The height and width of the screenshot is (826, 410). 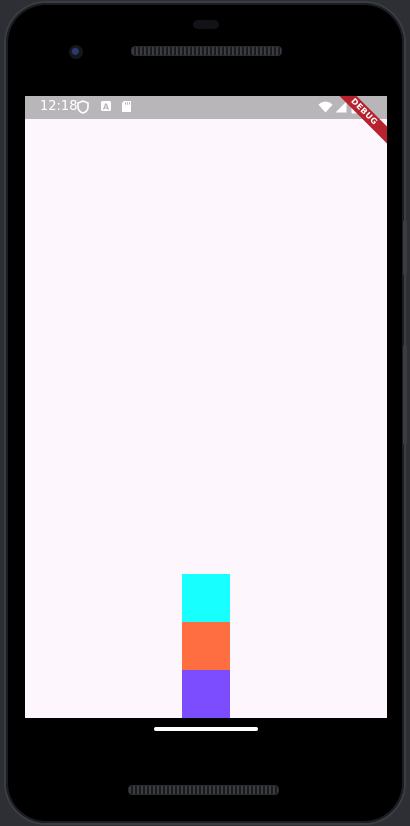 What do you see at coordinates (341, 107) in the screenshot?
I see `signal-icon` at bounding box center [341, 107].